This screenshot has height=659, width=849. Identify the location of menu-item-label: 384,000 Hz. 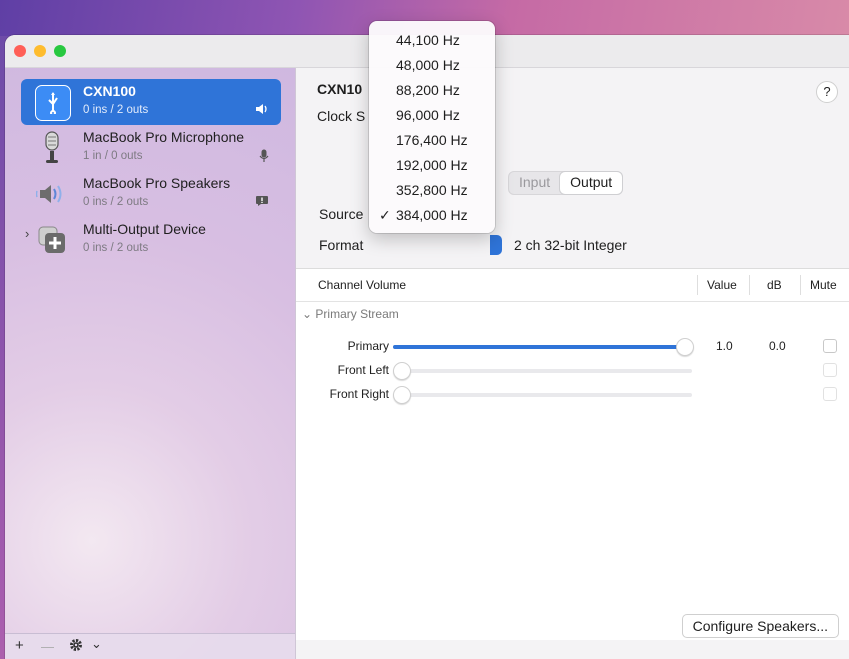
(432, 215).